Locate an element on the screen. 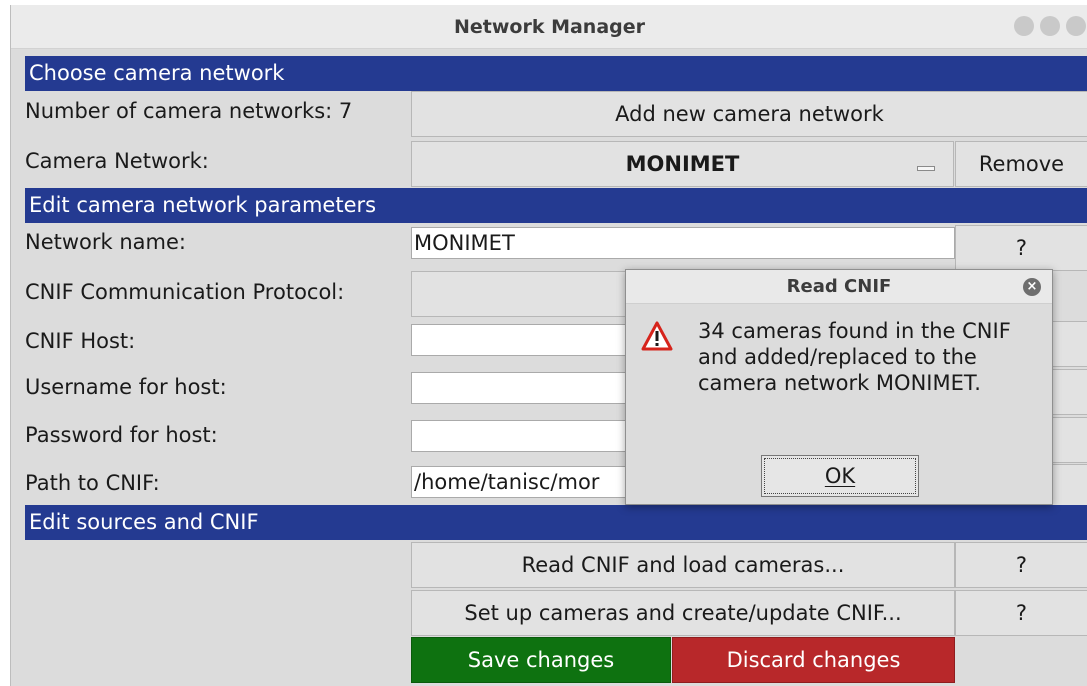 The height and width of the screenshot is (686, 1087). camera-network-select: MONIMET is located at coordinates (682, 164).